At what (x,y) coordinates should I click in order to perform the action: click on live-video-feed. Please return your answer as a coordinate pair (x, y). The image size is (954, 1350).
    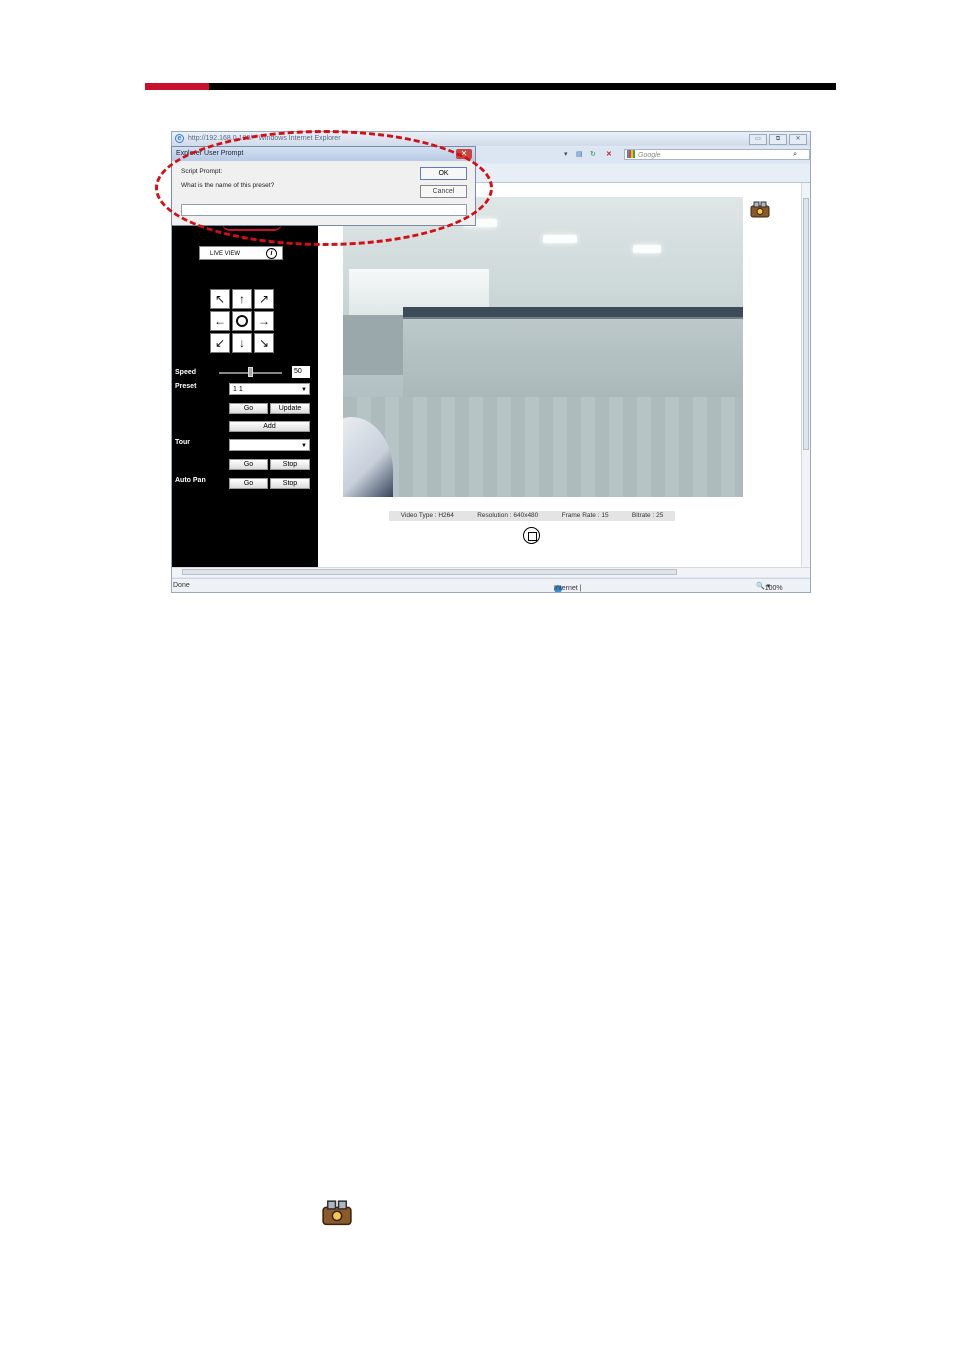
    Looking at the image, I should click on (543, 347).